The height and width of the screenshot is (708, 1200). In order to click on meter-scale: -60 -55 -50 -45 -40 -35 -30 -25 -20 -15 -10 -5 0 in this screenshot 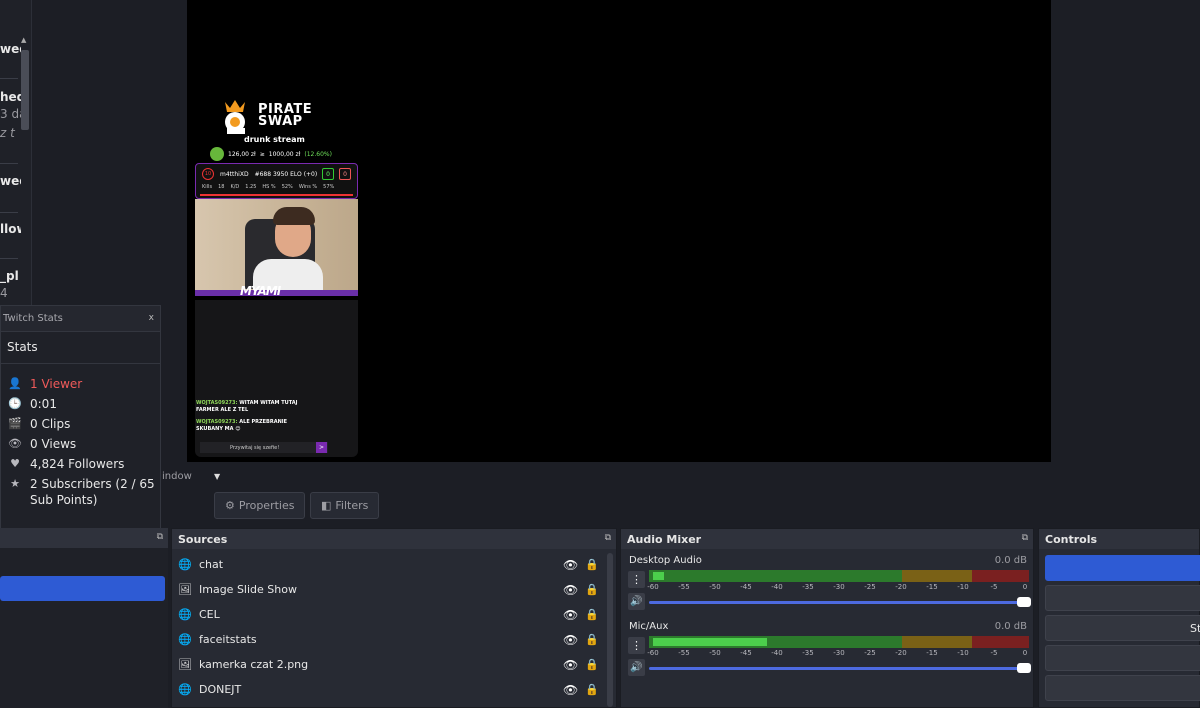, I will do `click(838, 588)`.